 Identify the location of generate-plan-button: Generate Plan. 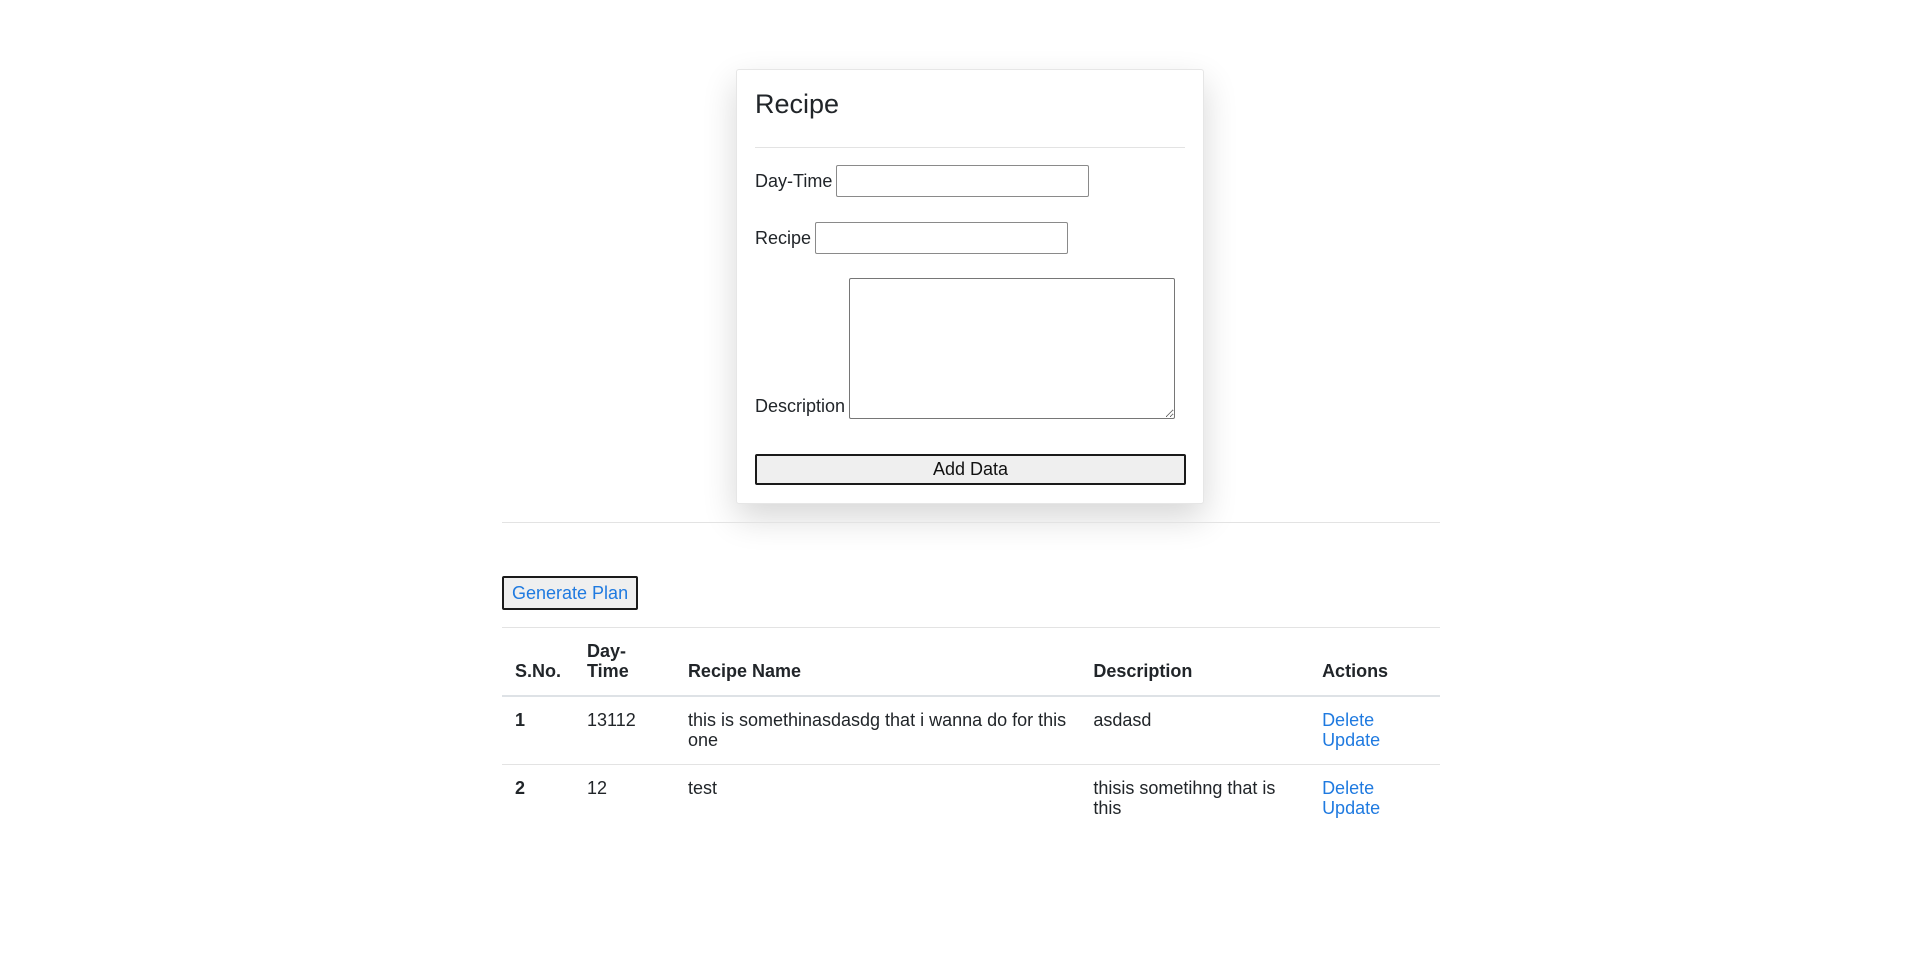
(570, 593).